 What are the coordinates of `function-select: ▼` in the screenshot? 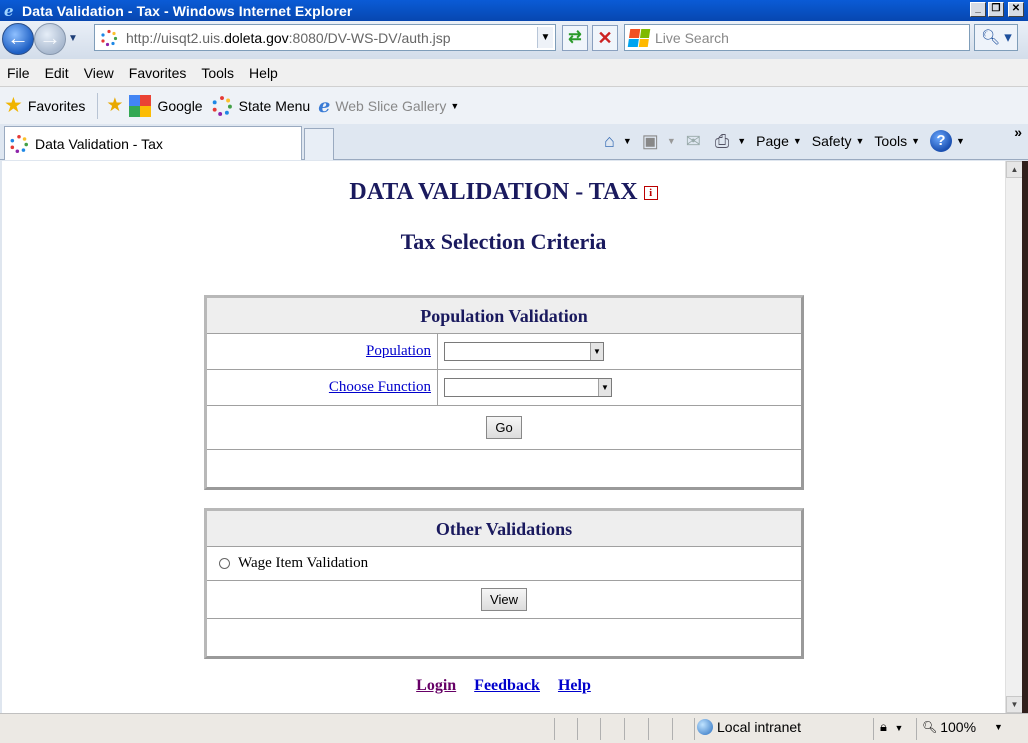 It's located at (528, 387).